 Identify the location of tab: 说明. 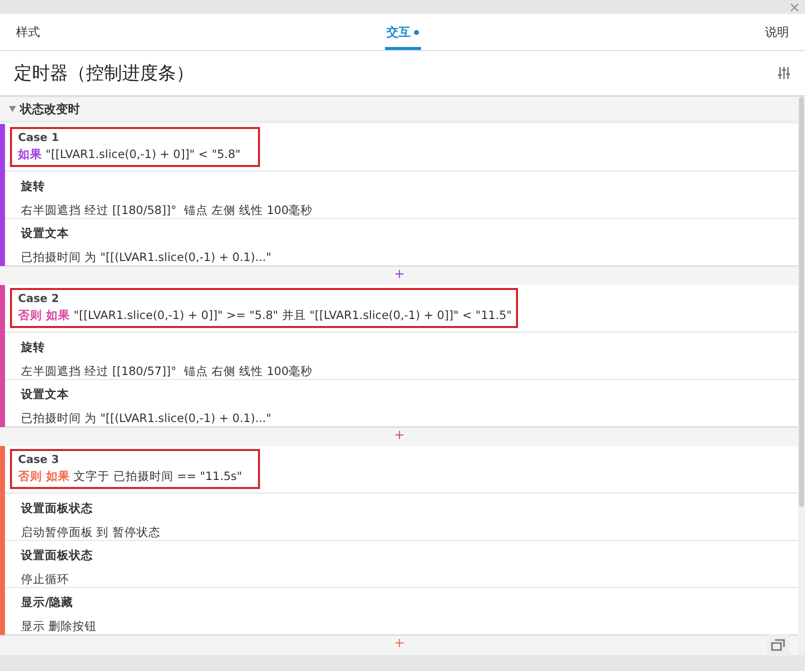
(777, 33).